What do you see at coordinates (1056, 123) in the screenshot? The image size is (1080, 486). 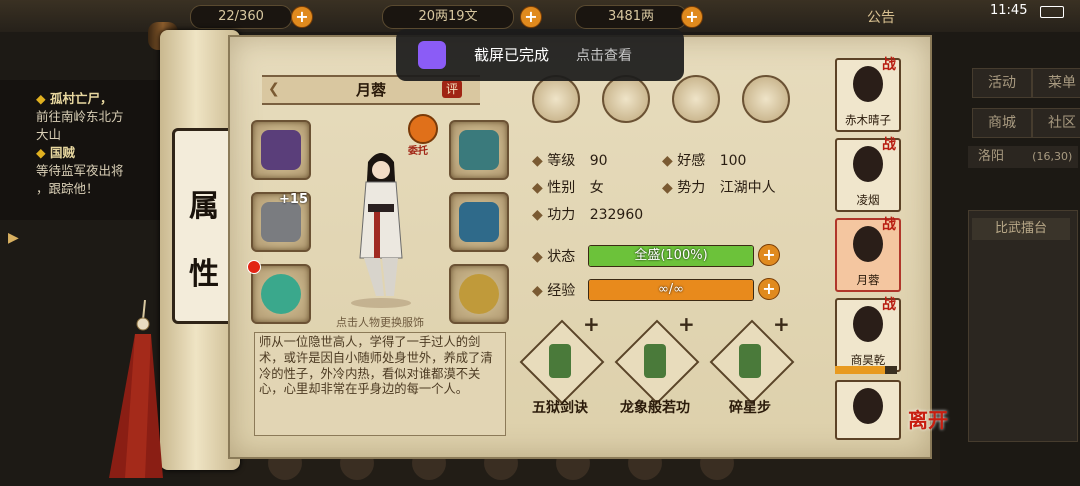 I see `community-button: 社区` at bounding box center [1056, 123].